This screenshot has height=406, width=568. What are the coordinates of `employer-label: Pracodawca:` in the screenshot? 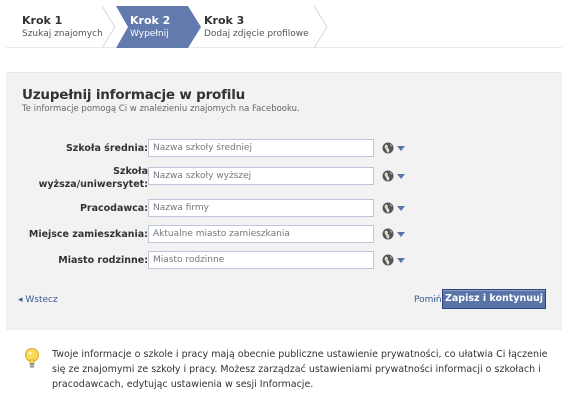 It's located at (113, 208).